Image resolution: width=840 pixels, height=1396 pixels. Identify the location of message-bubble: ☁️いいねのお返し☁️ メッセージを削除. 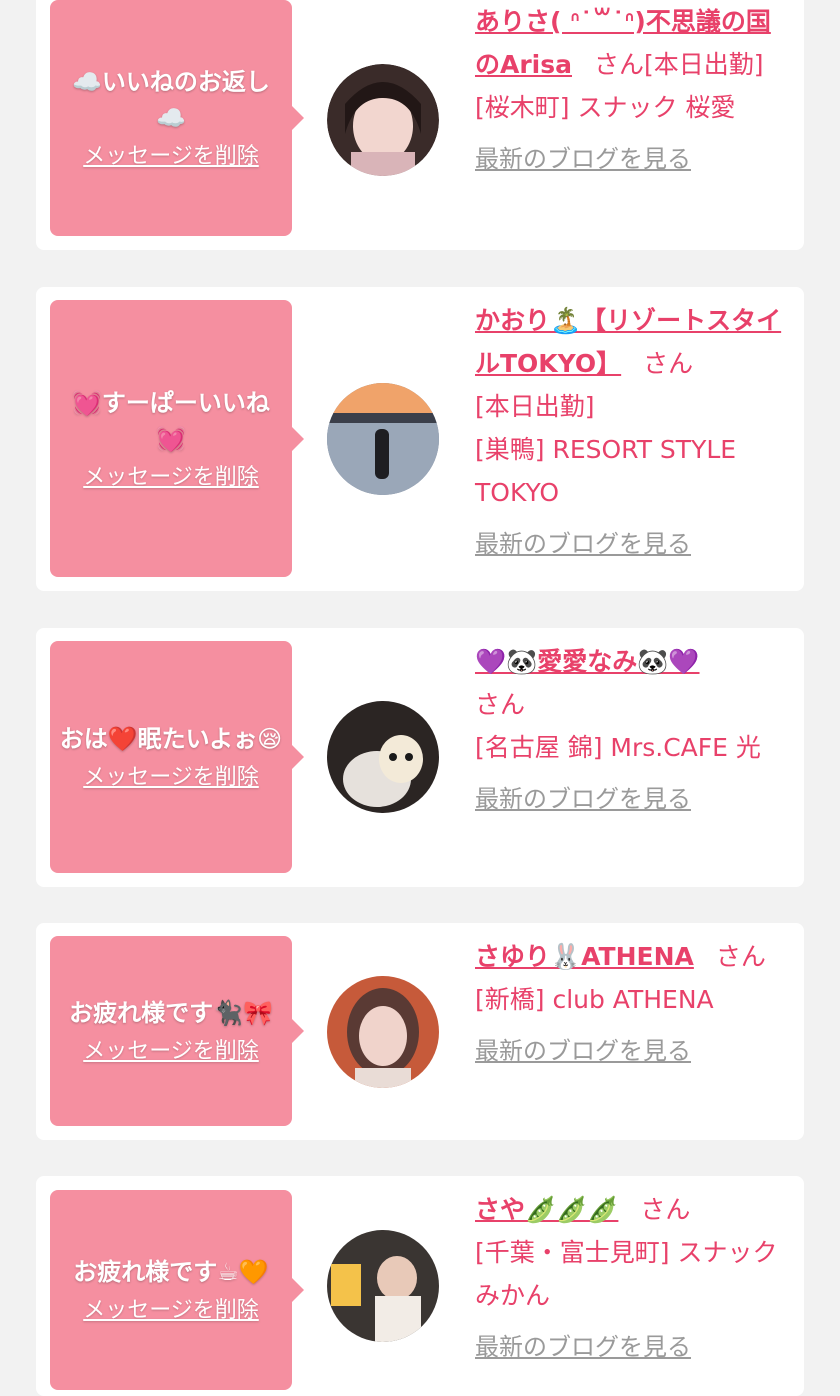
(177, 118).